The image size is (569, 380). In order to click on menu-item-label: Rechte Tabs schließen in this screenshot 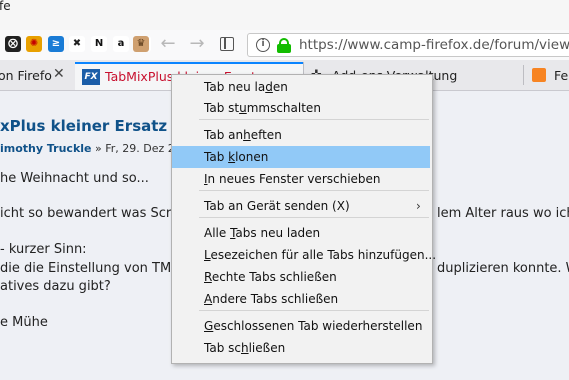, I will do `click(270, 277)`.